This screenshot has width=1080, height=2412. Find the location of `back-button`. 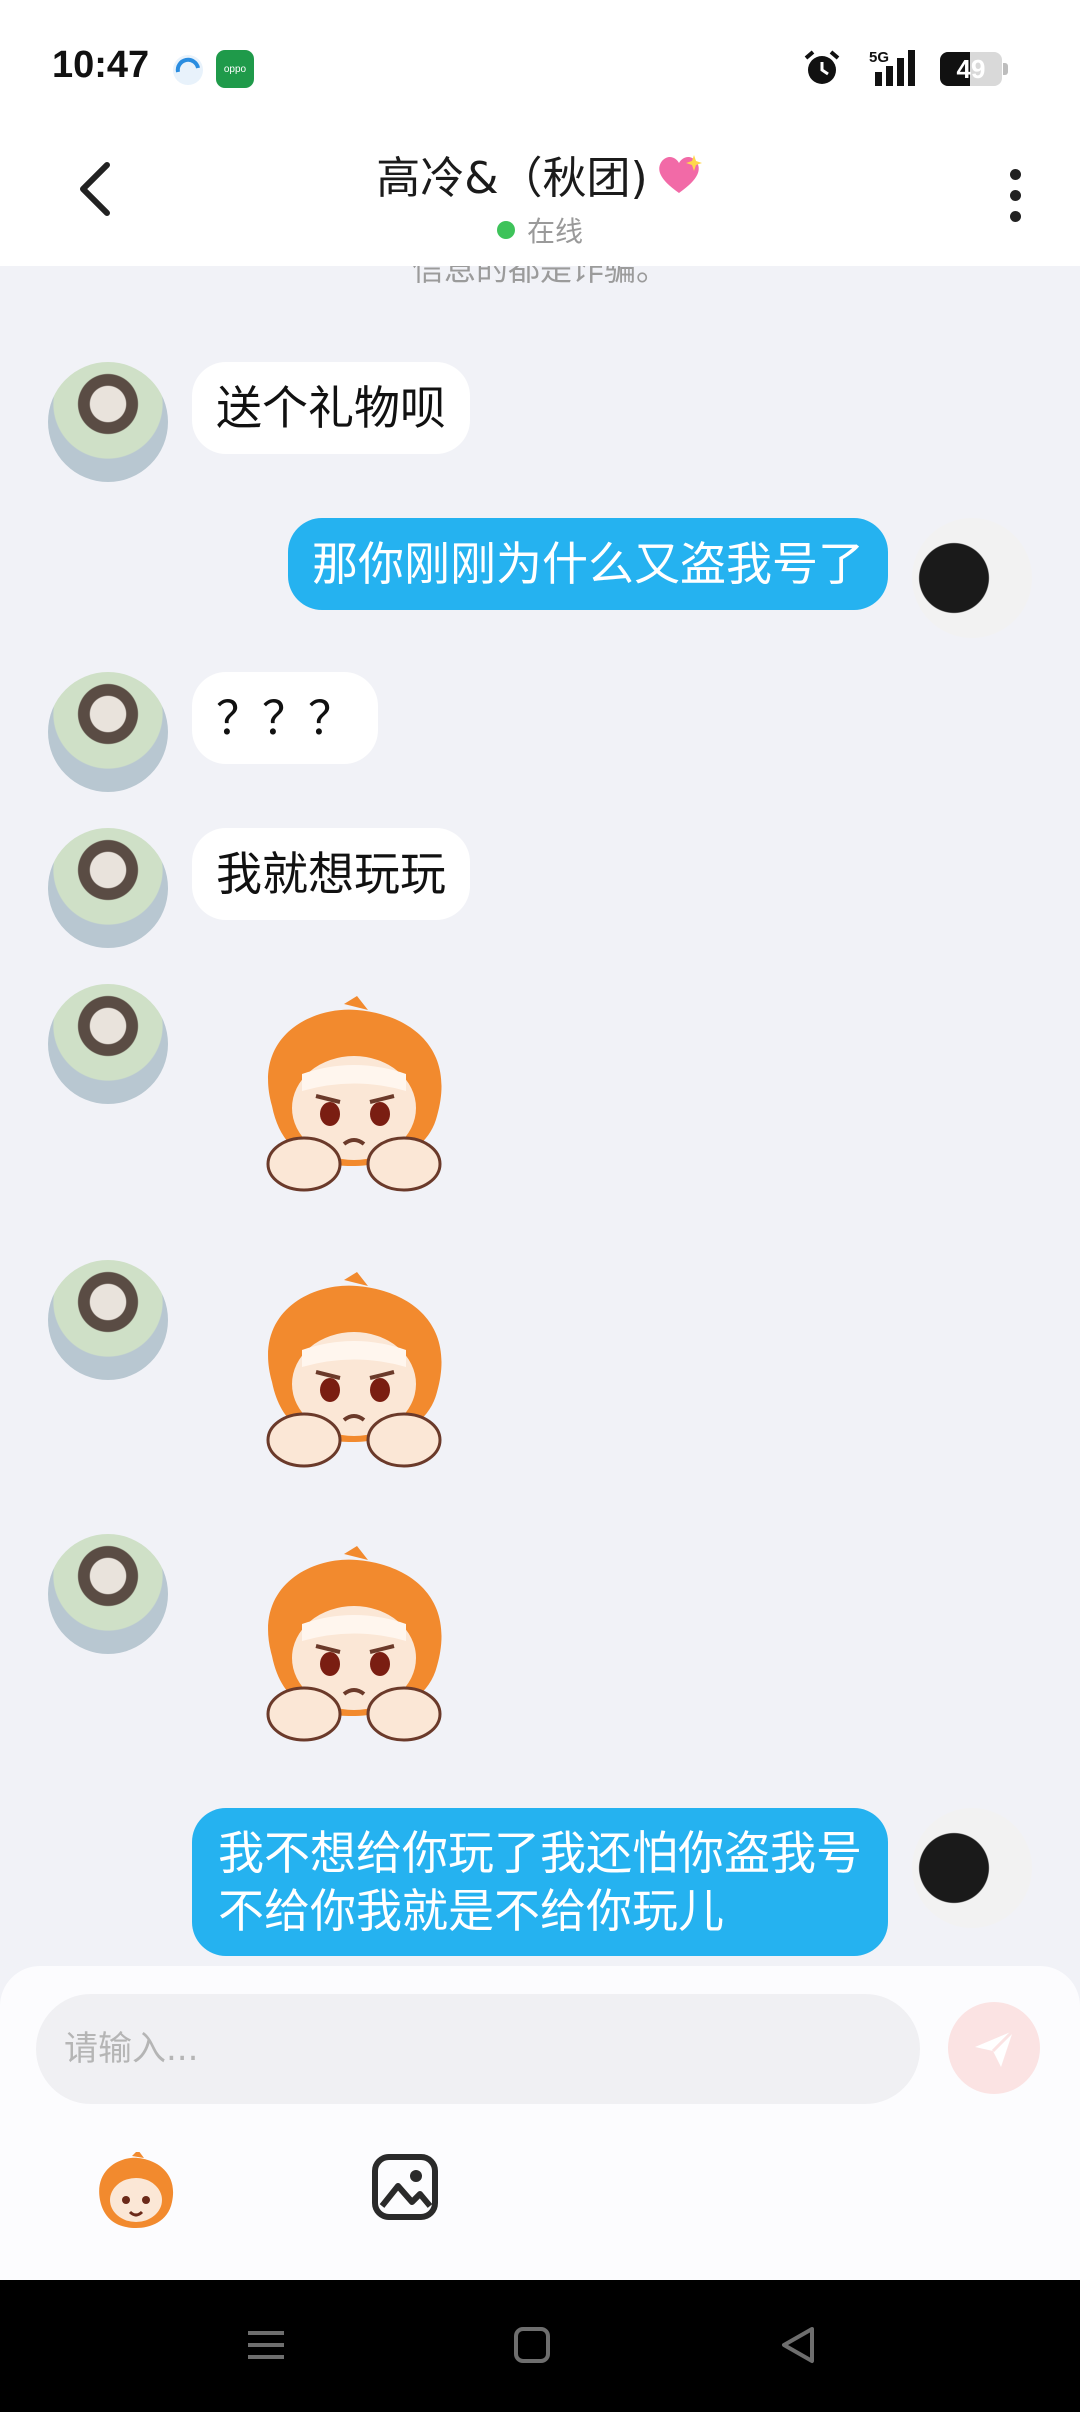

back-button is located at coordinates (95, 189).